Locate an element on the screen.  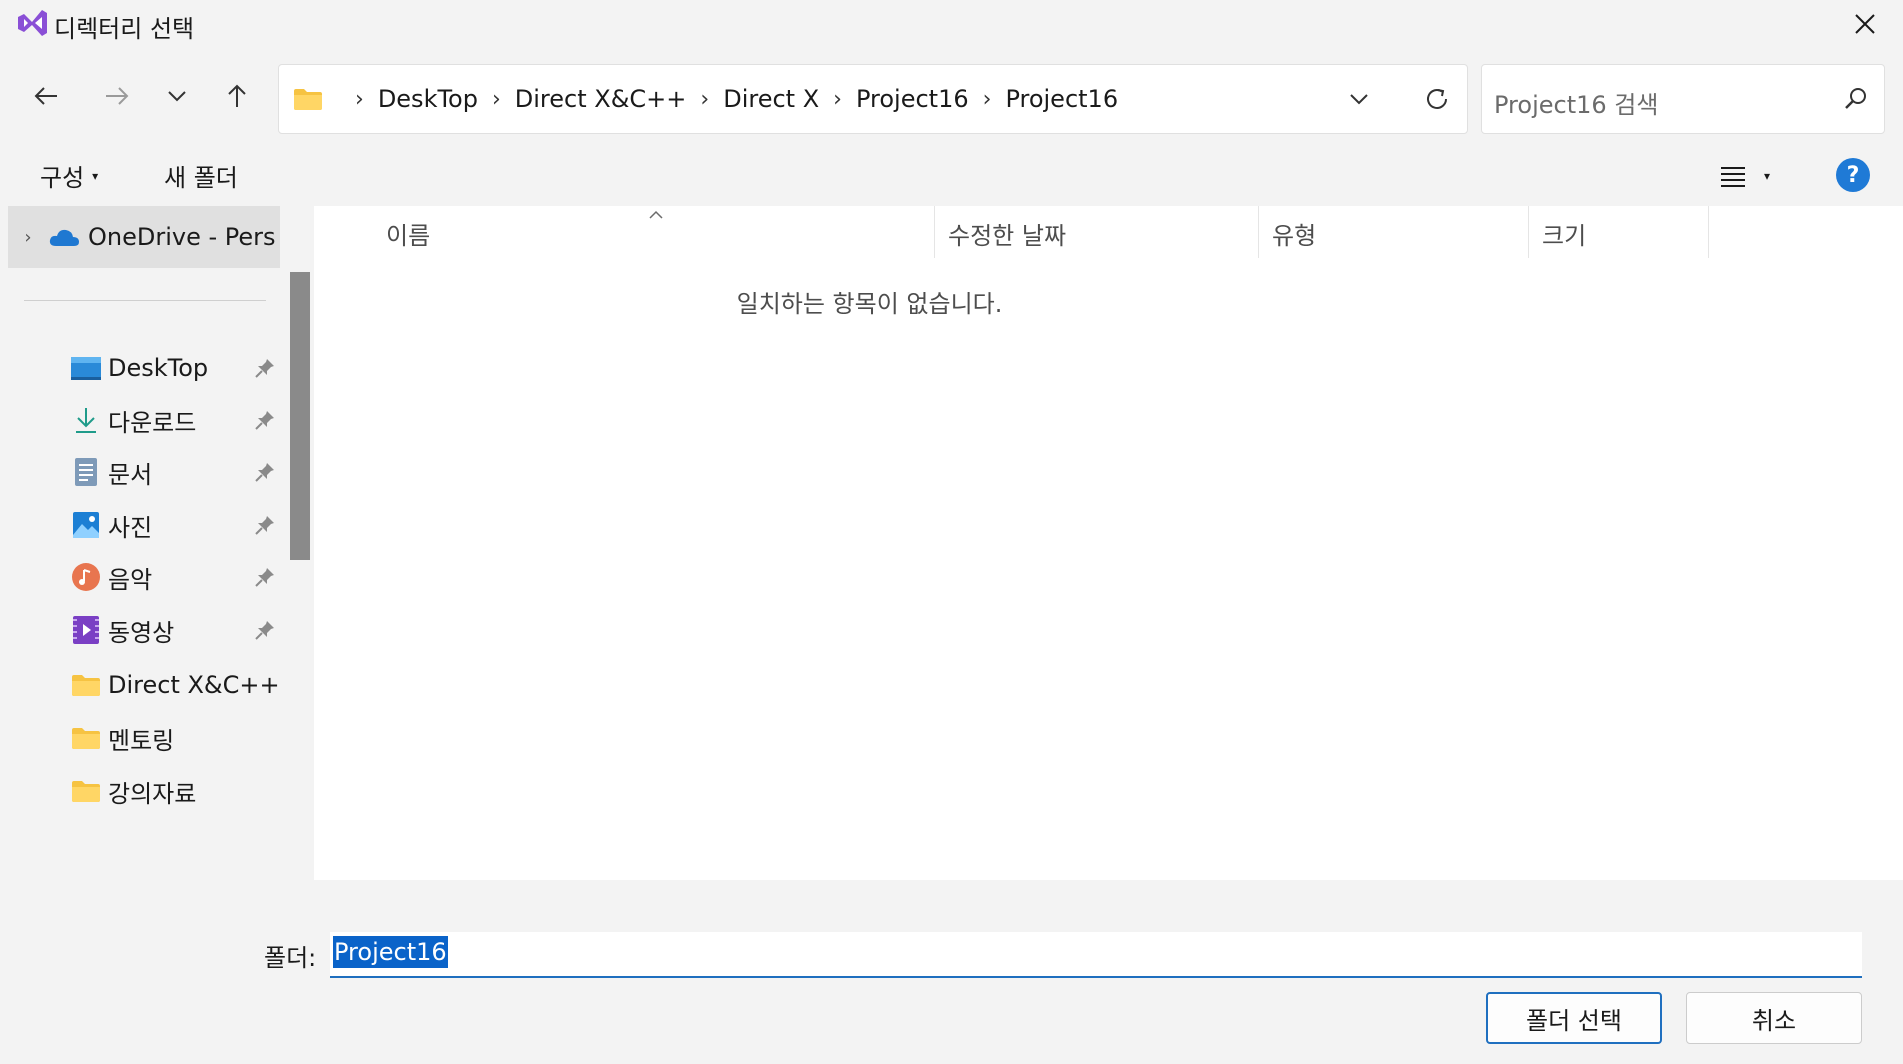
cancel-button: 취소 is located at coordinates (1774, 1018).